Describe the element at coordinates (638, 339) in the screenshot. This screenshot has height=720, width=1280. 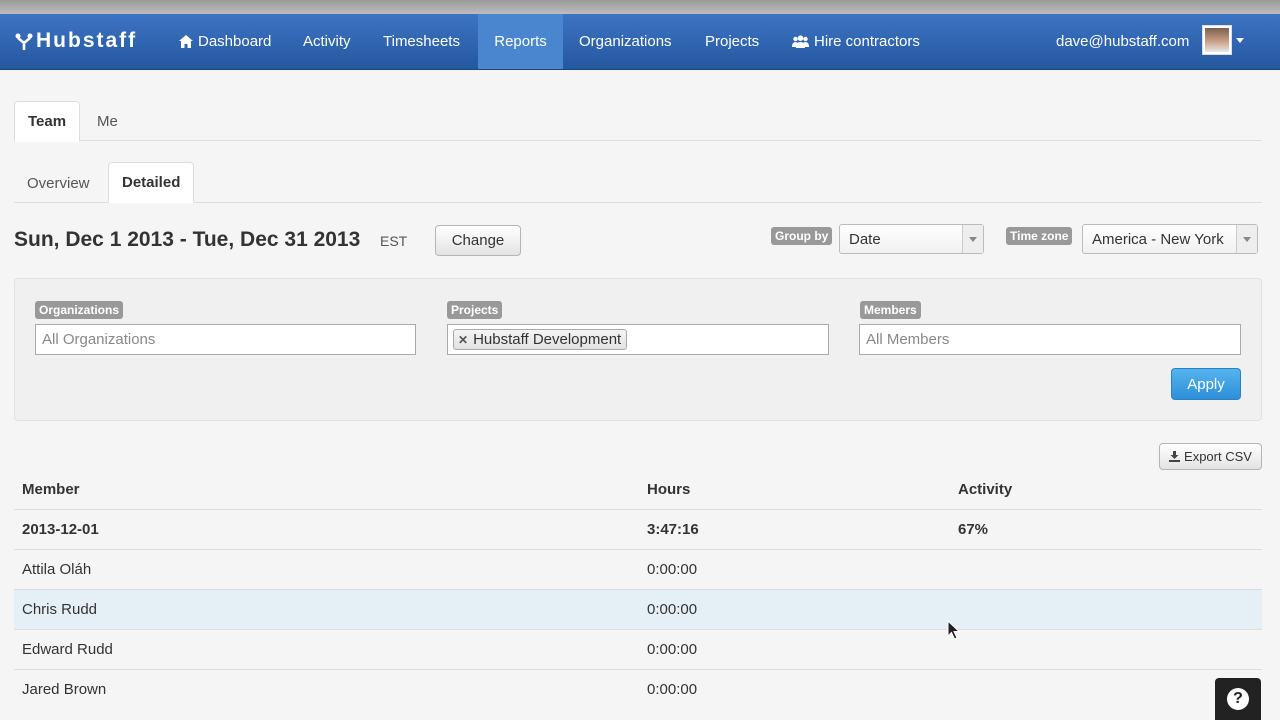
I see `projects-field: ✕ Hubstaff Development` at that location.